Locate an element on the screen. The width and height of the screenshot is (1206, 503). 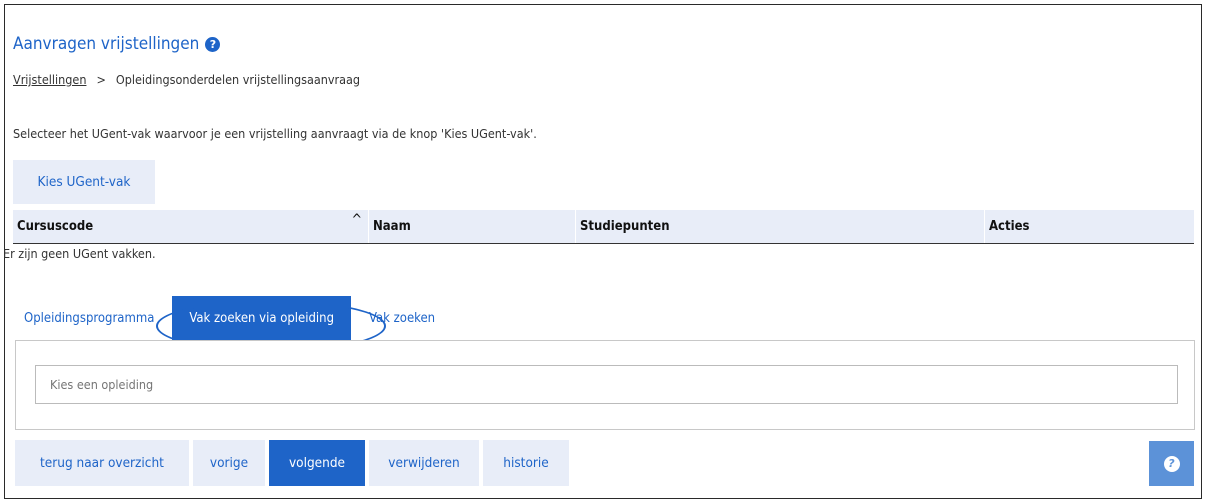
column-header-cursuscode: Cursuscode ^ is located at coordinates (190, 226).